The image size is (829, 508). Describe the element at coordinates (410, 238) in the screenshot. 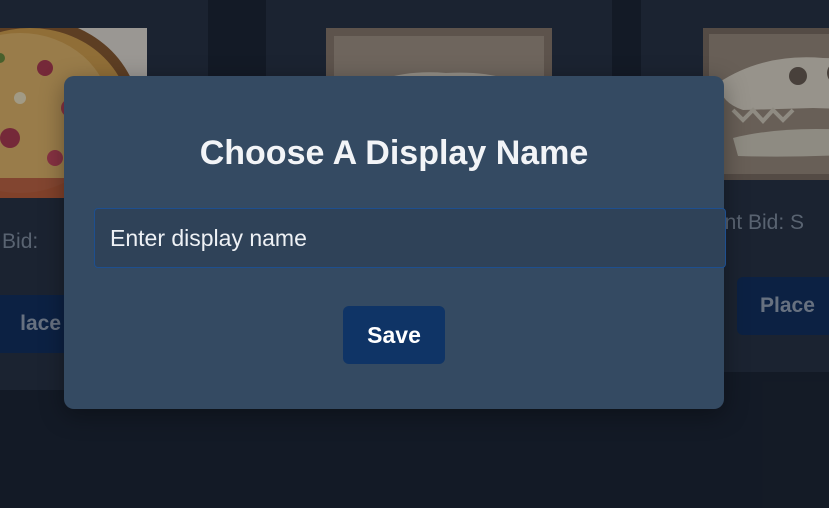

I see `display-name-input` at that location.